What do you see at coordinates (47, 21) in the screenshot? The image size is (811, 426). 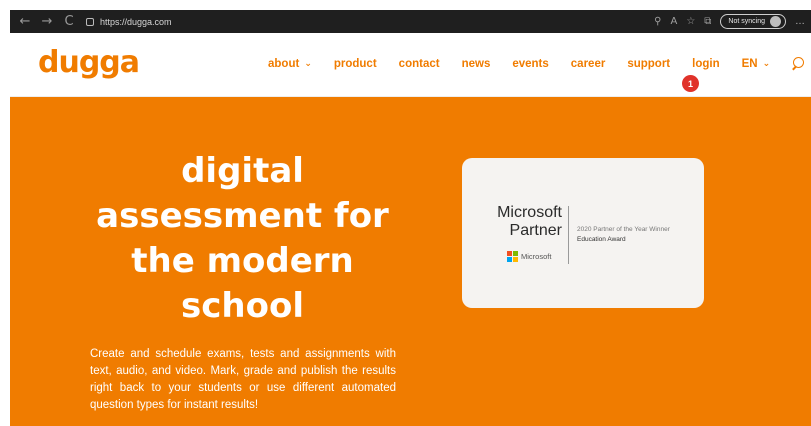 I see `forward-icon: →` at bounding box center [47, 21].